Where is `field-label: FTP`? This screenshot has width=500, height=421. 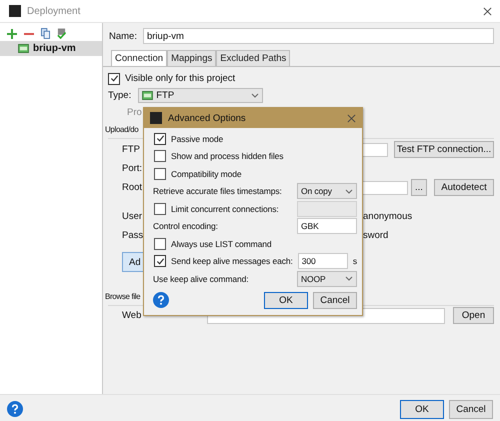 field-label: FTP is located at coordinates (131, 149).